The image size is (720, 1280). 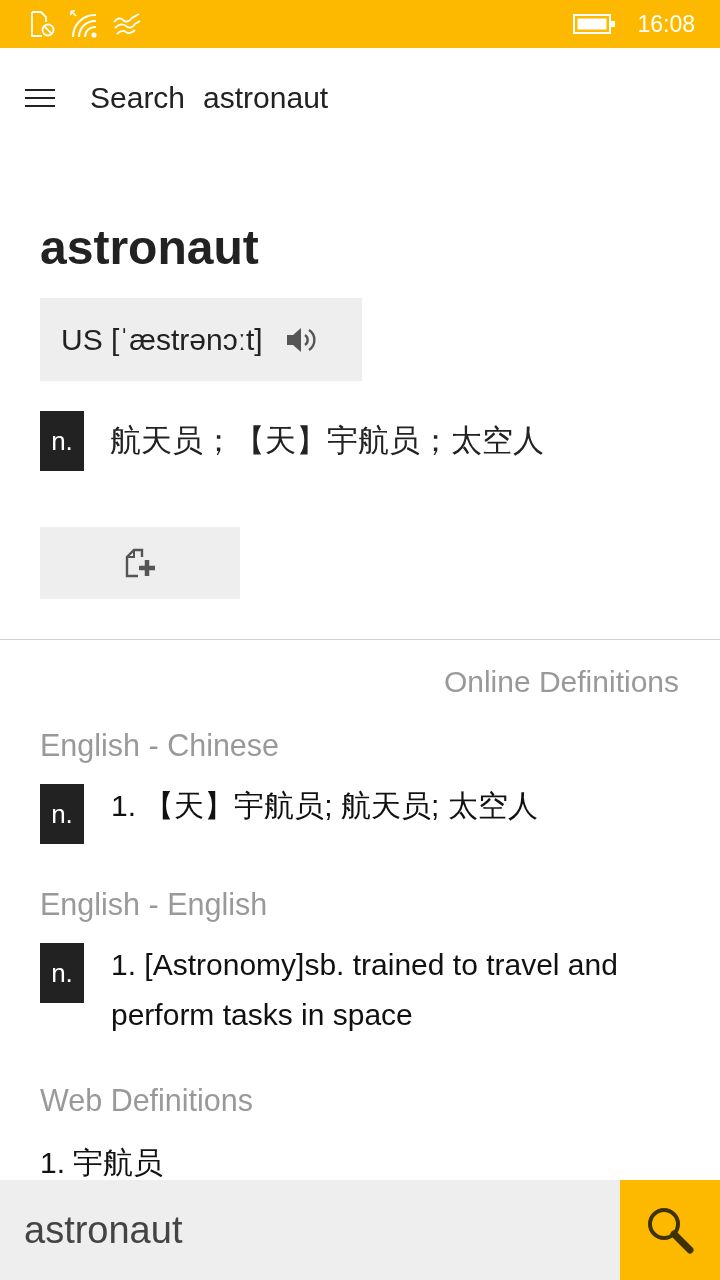 I want to click on clock-time: 16:08, so click(x=666, y=24).